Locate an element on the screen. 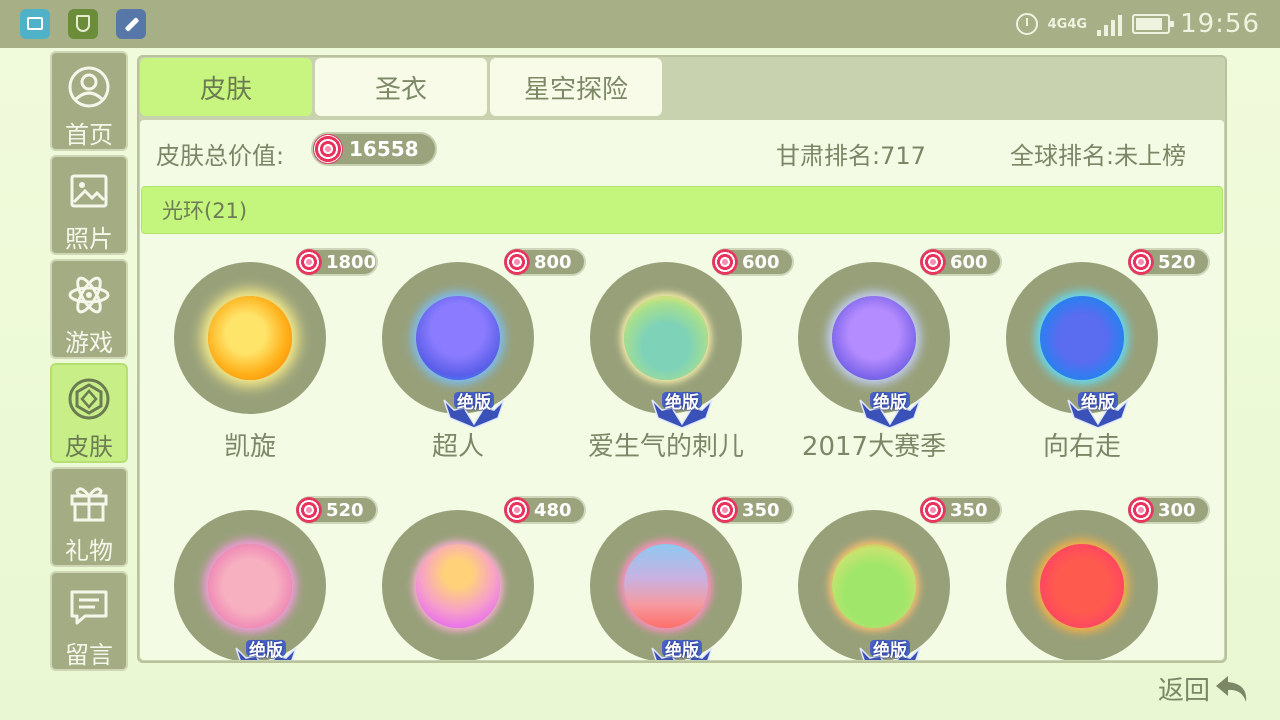  skin-item: 520 绝版 向右走 is located at coordinates (1092, 355).